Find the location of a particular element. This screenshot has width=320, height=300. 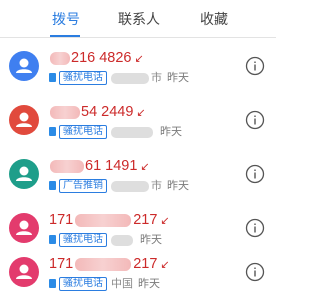

tab-contacts: 联系人 is located at coordinates (139, 19).